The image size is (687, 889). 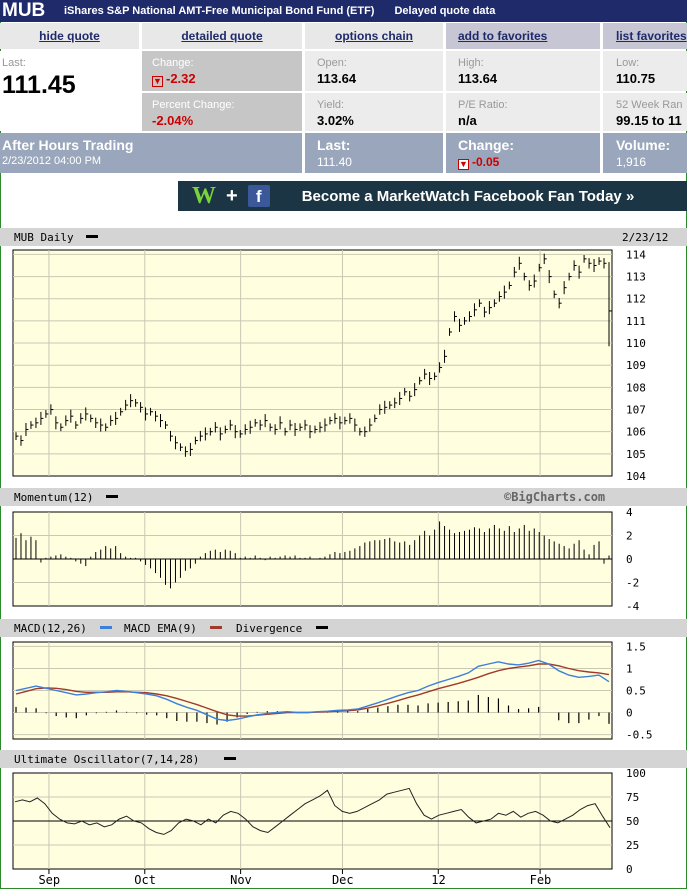 I want to click on after-hours-last-label: Last:, so click(x=334, y=145).